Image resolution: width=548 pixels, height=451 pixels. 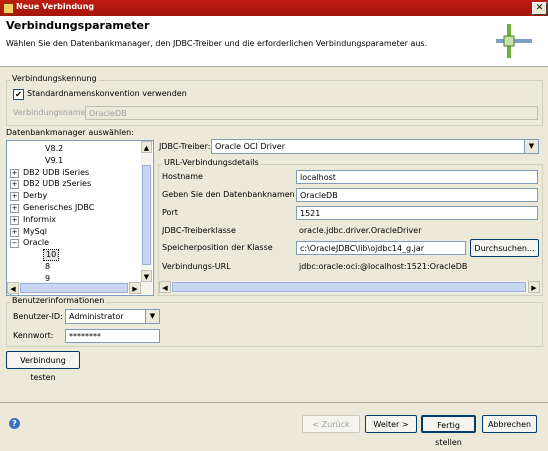 What do you see at coordinates (74, 232) in the screenshot?
I see `tree-item: + MySql` at bounding box center [74, 232].